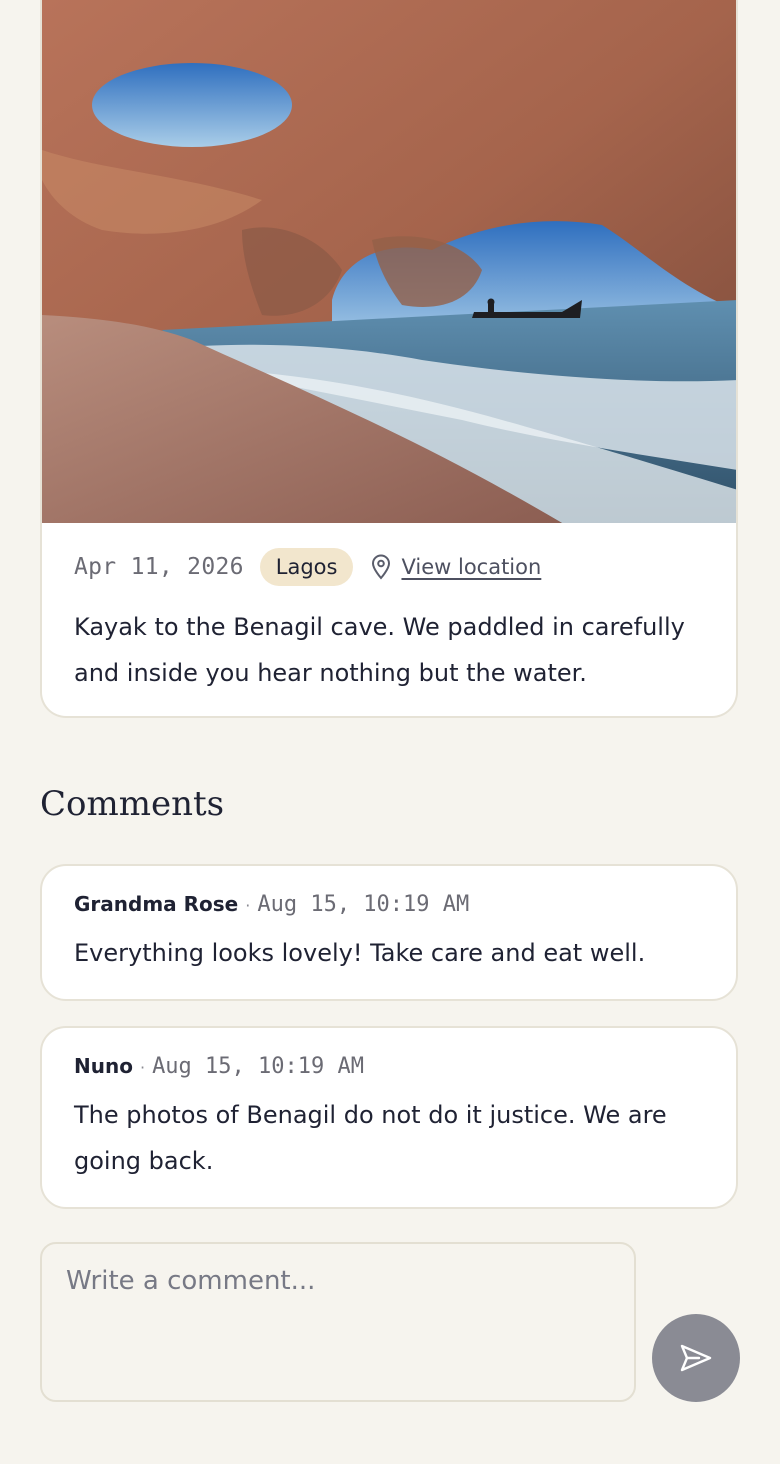 The image size is (780, 1464). What do you see at coordinates (156, 904) in the screenshot?
I see `comment-author: Grandma Rose` at bounding box center [156, 904].